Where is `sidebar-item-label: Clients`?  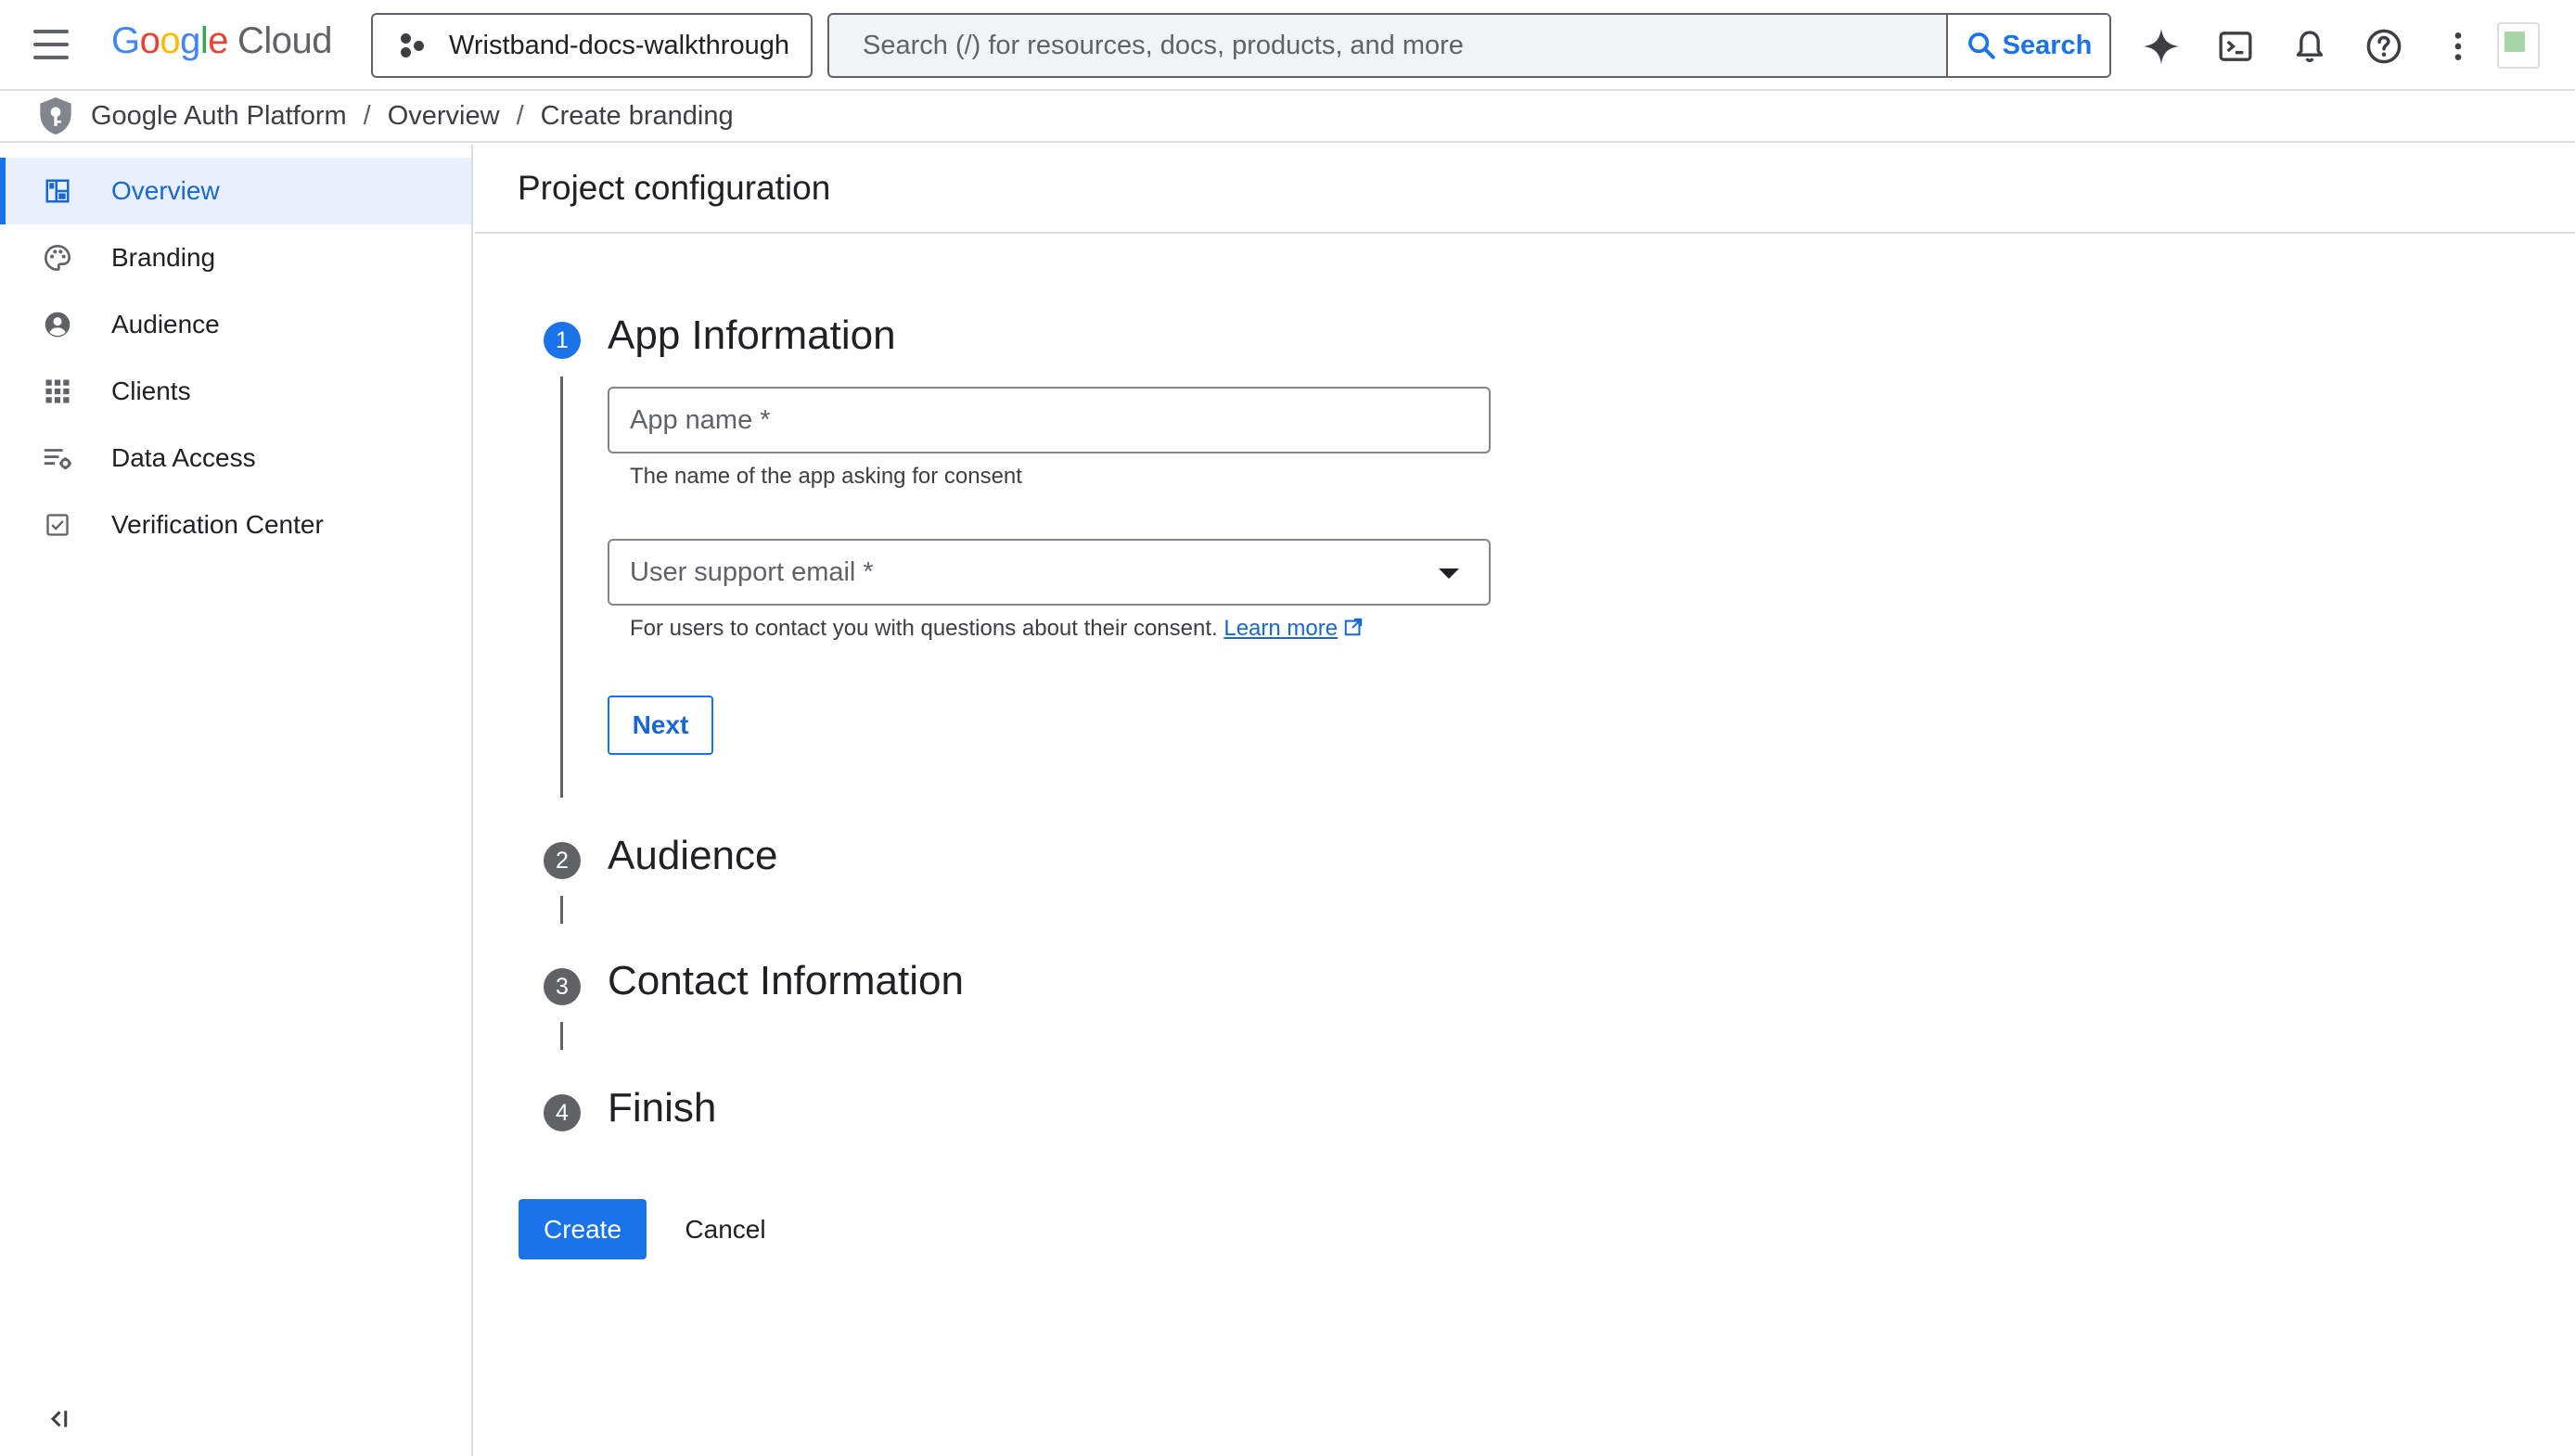
sidebar-item-label: Clients is located at coordinates (151, 391).